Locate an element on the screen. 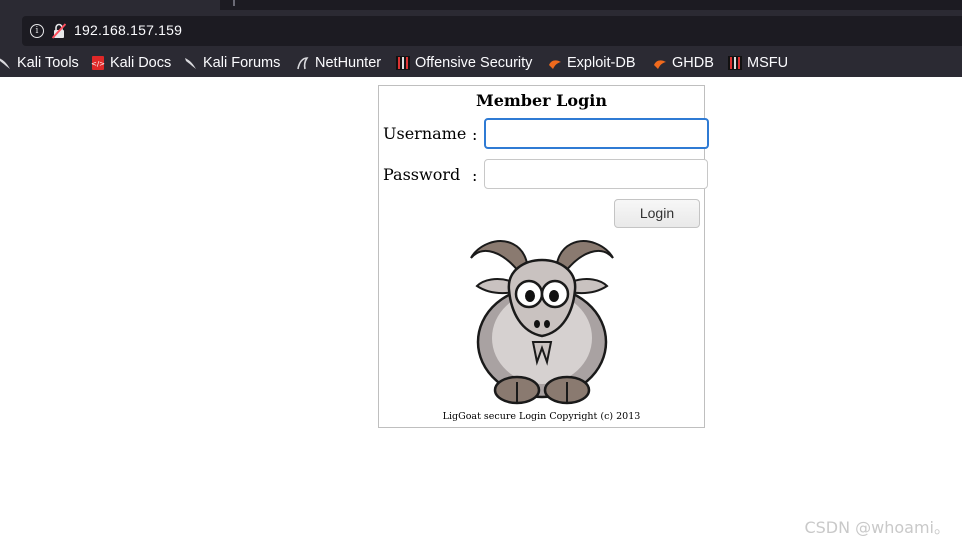 The width and height of the screenshot is (962, 545). bookmark-label: Kali Forums is located at coordinates (242, 63).